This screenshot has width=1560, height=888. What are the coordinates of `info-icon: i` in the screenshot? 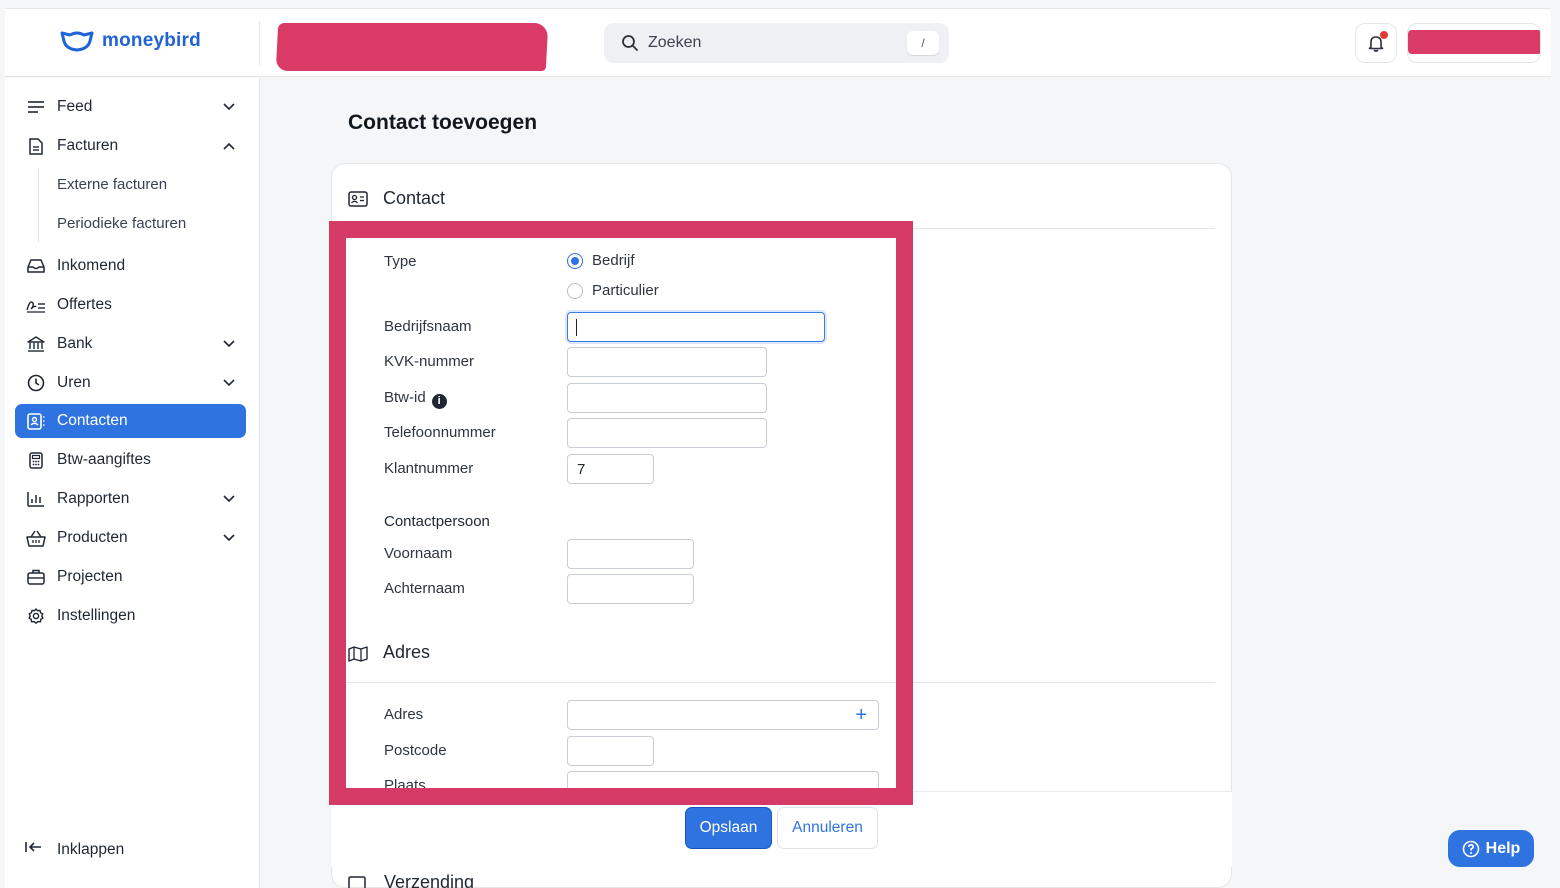 It's located at (439, 401).